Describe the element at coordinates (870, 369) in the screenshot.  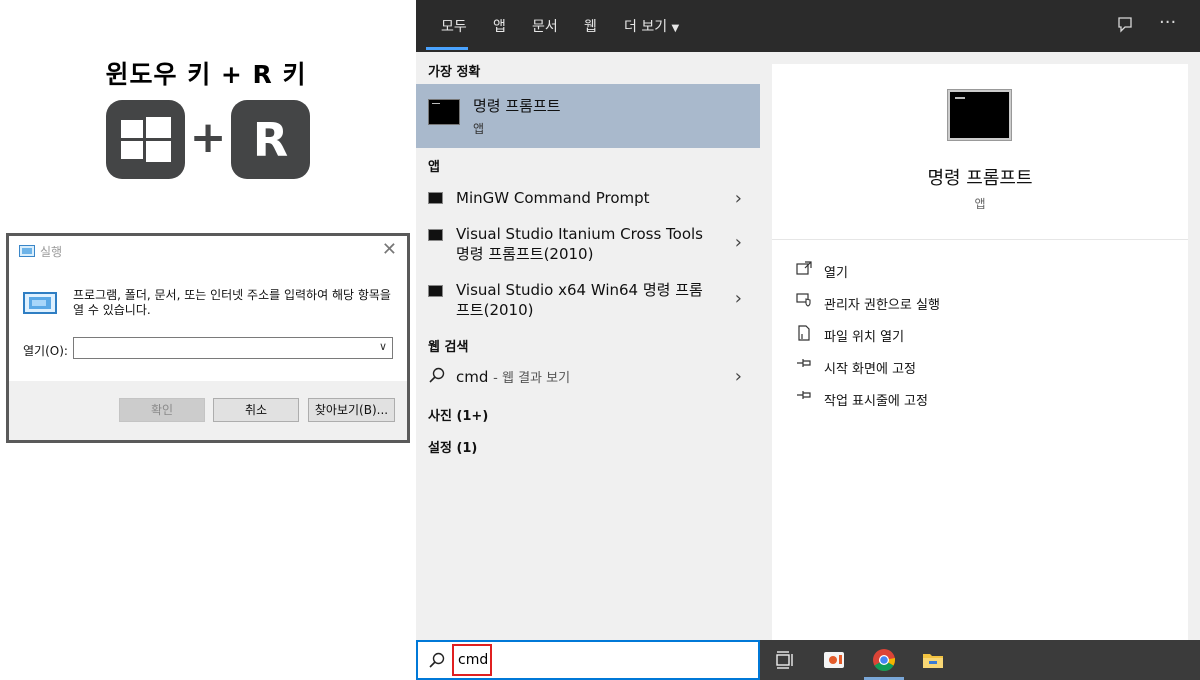
I see `action-label: 시작 화면에 고정` at that location.